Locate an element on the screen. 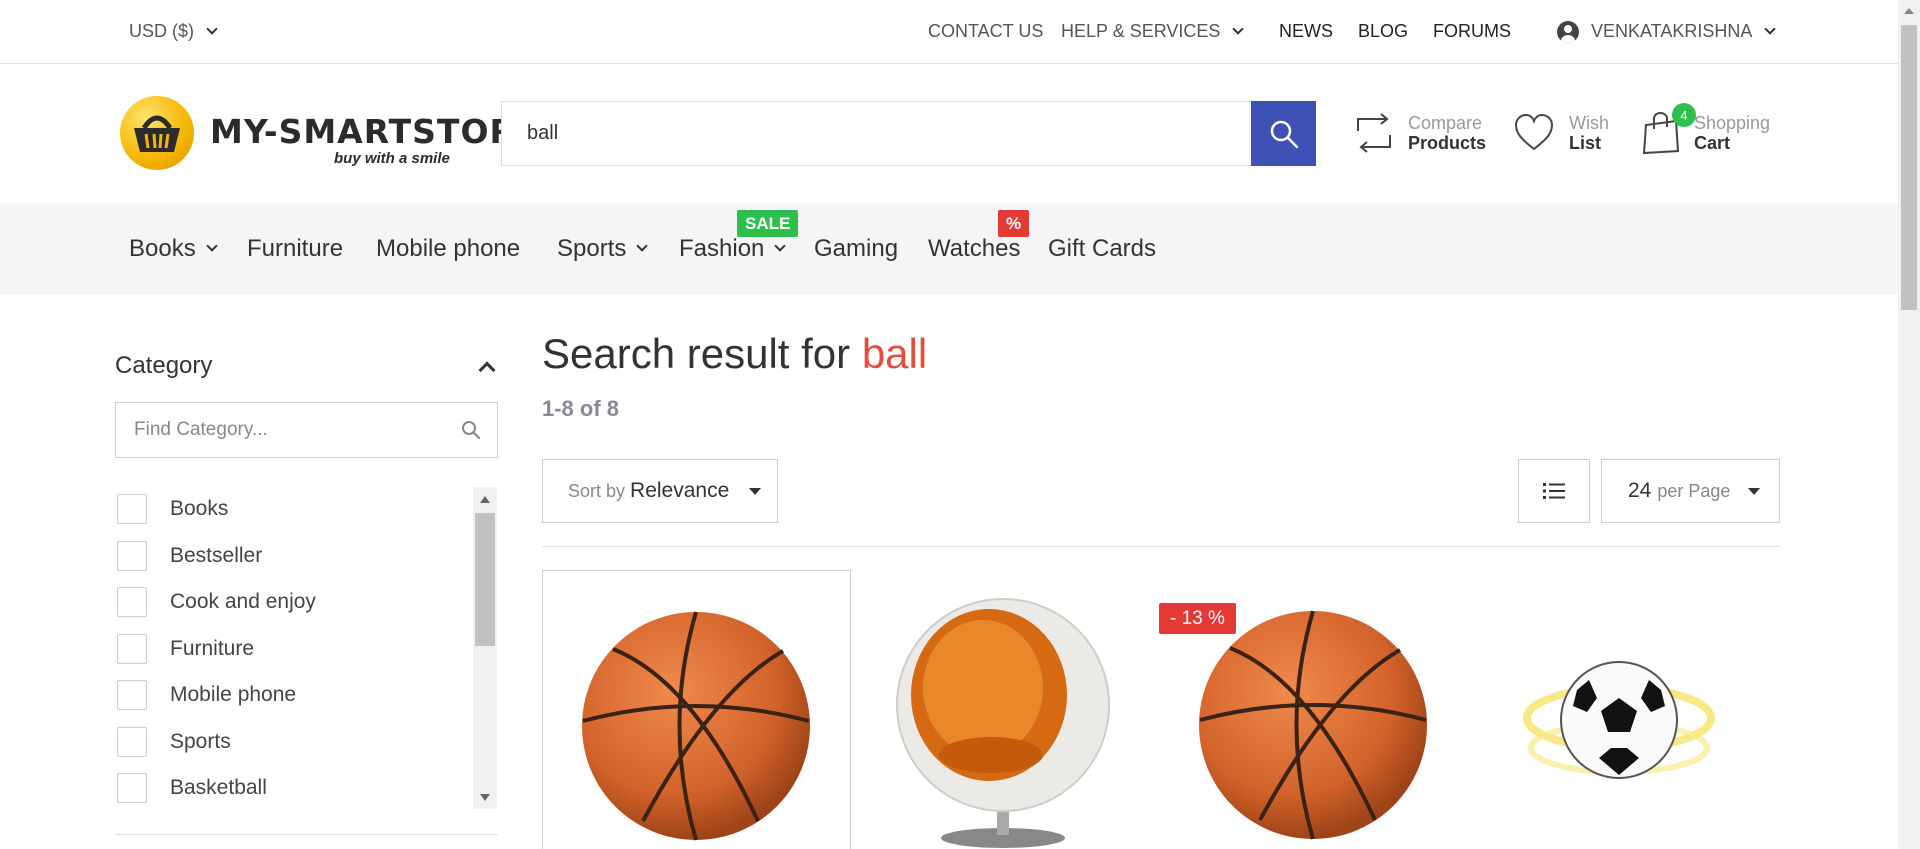 This screenshot has height=849, width=1920. wishlist-label: List is located at coordinates (1585, 143).